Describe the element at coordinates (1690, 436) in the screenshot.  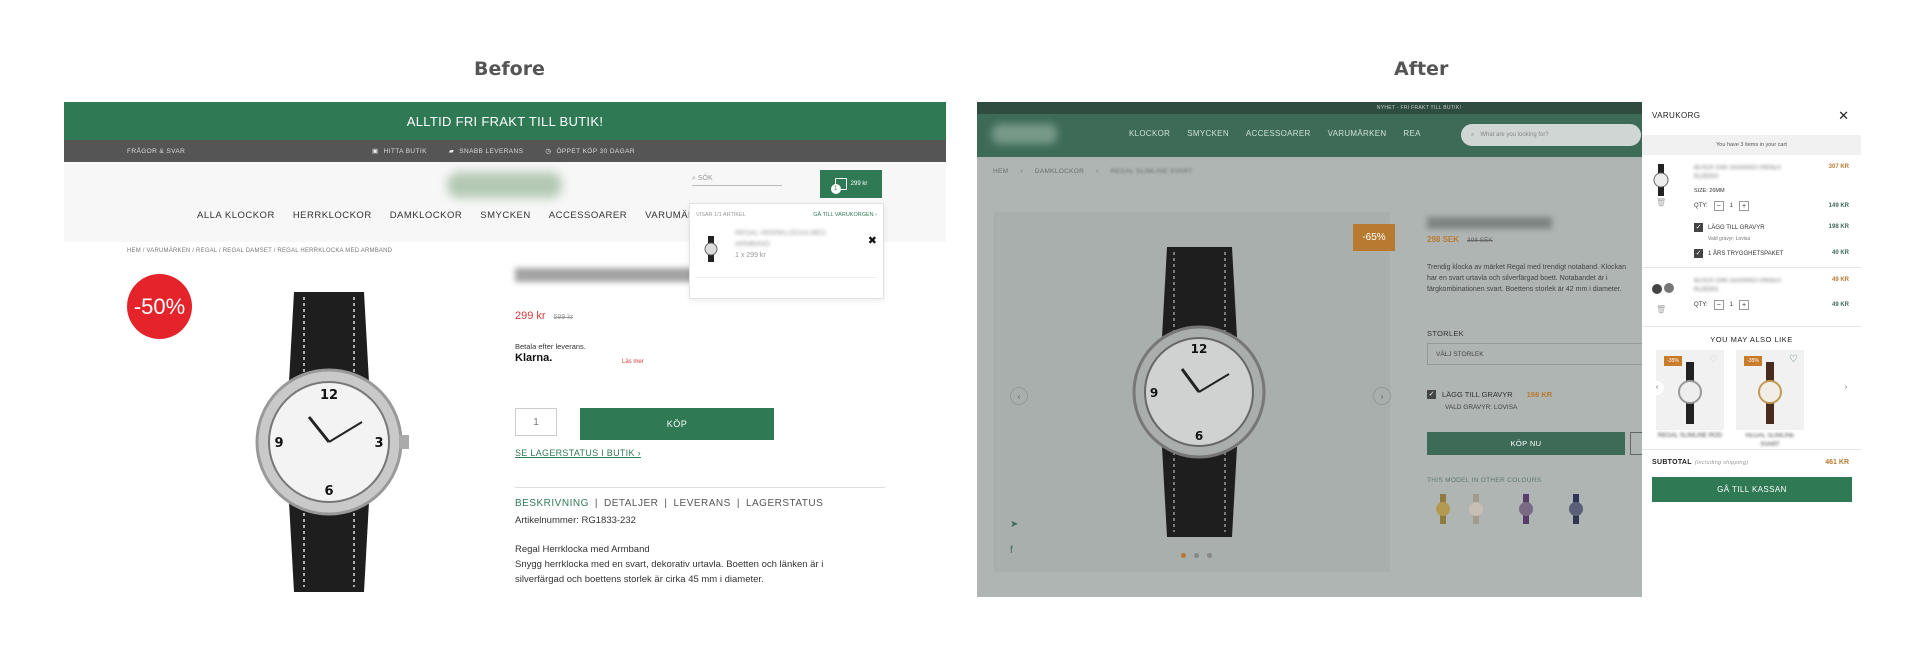
I see `recommendation-name: REGAL SLIMLINE RÖD` at that location.